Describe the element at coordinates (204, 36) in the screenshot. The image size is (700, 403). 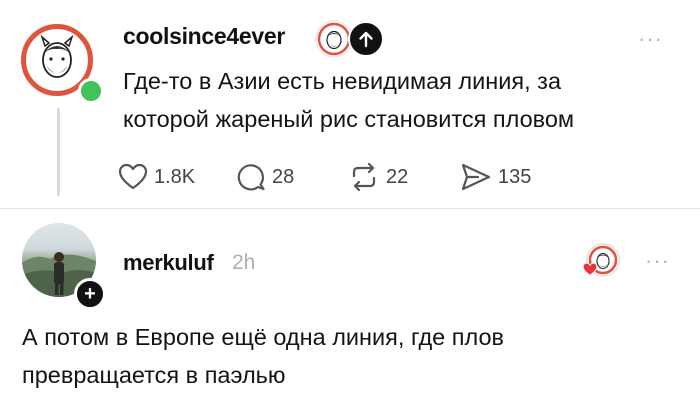
I see `username: coolsince4ever` at that location.